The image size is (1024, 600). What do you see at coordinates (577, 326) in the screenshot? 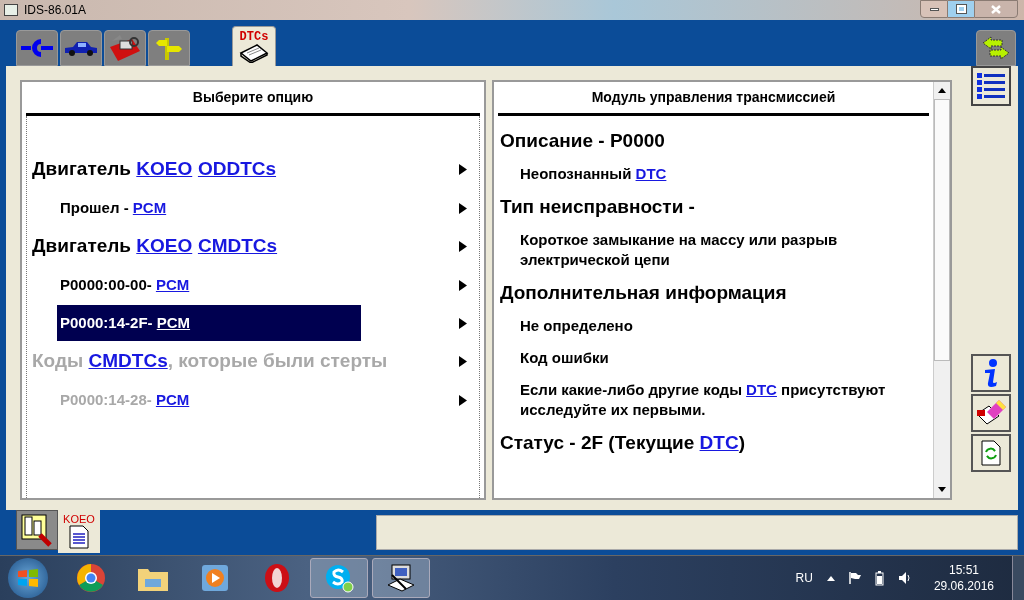
I see `description-text: Не определено` at bounding box center [577, 326].